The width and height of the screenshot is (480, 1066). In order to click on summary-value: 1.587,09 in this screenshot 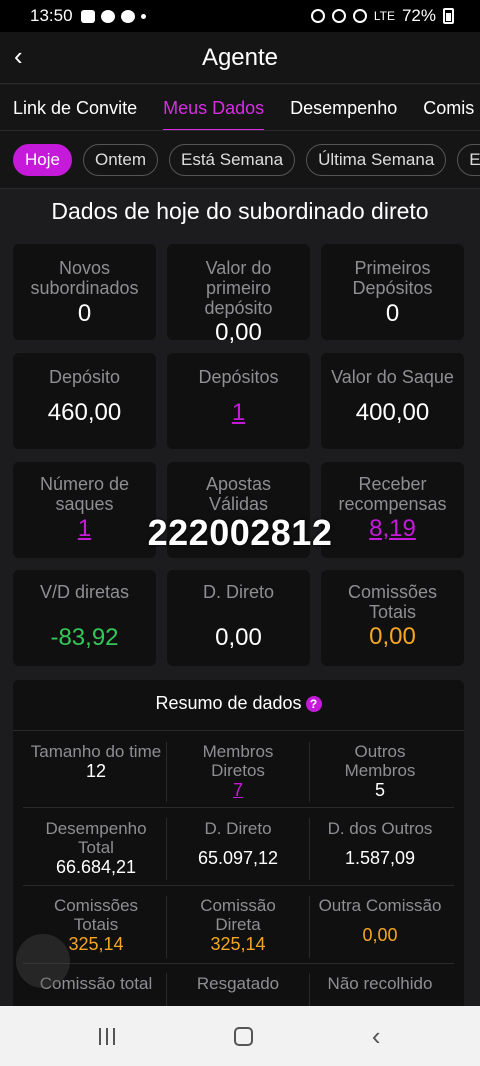, I will do `click(380, 858)`.